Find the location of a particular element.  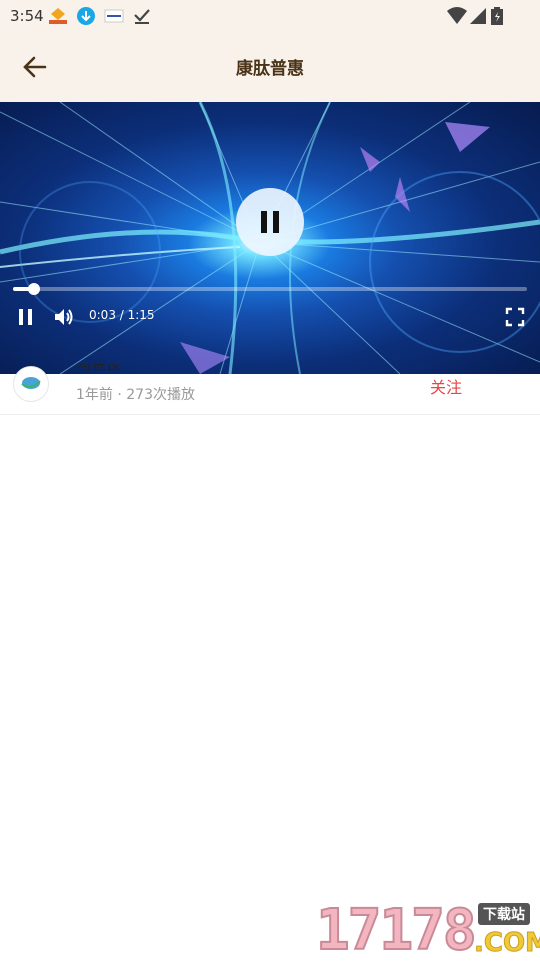

download-icon is located at coordinates (86, 16).